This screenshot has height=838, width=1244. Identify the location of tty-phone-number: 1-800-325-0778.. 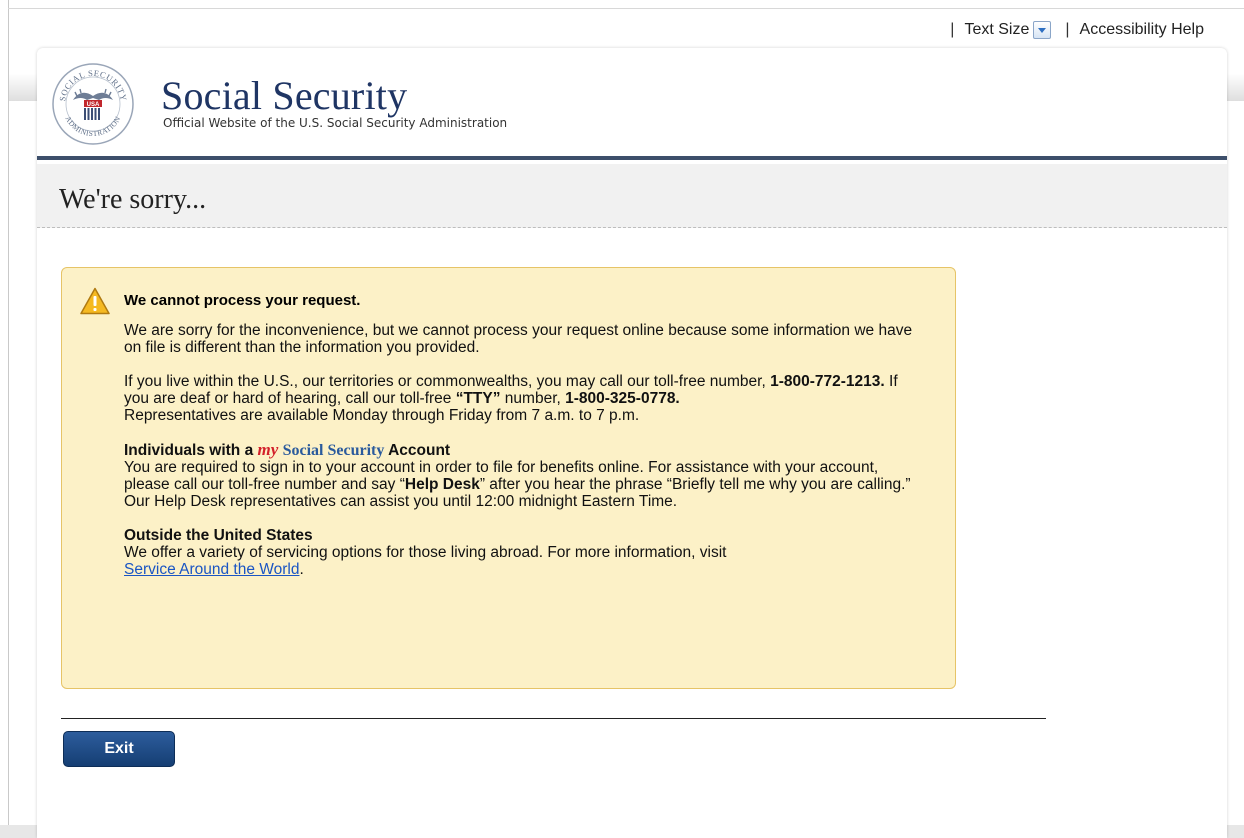
(622, 398).